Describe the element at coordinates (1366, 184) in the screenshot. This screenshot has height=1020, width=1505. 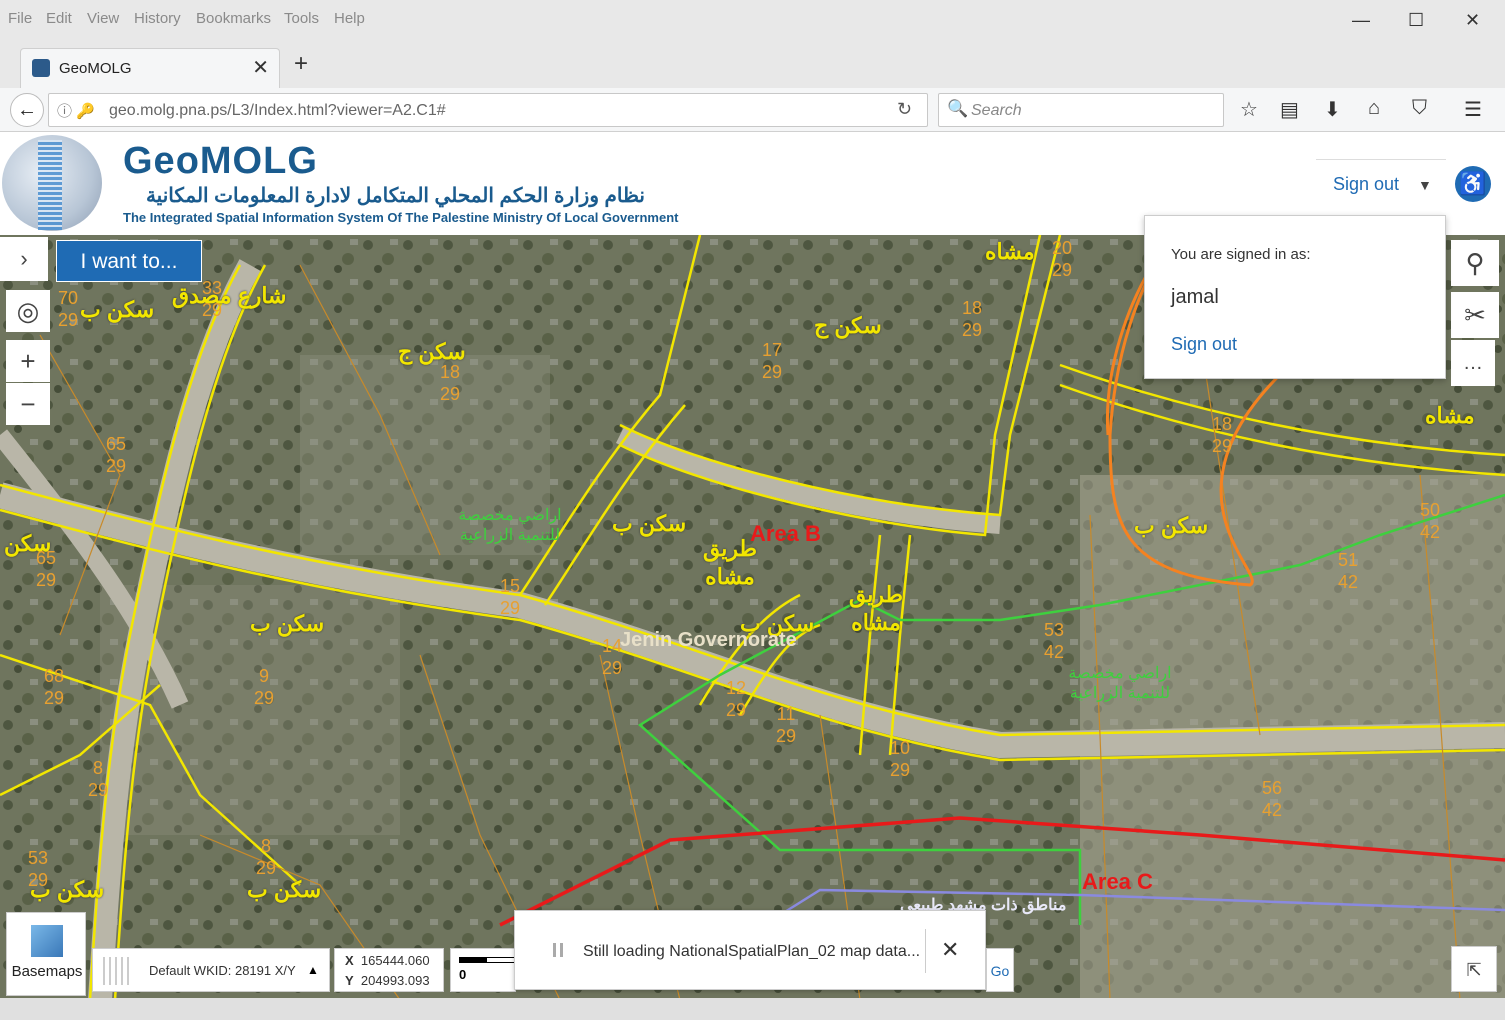
I see `signout-menu-button: Sign out` at that location.